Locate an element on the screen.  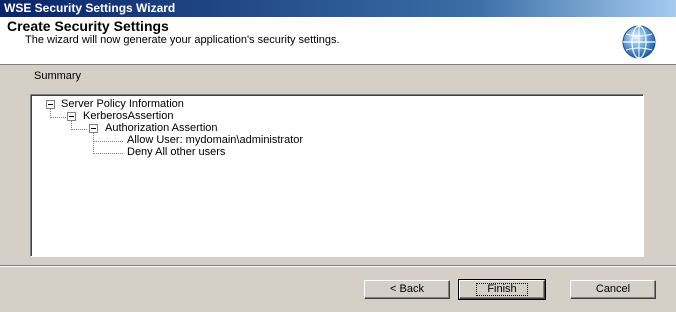
page-title: Create Security Settings is located at coordinates (88, 26).